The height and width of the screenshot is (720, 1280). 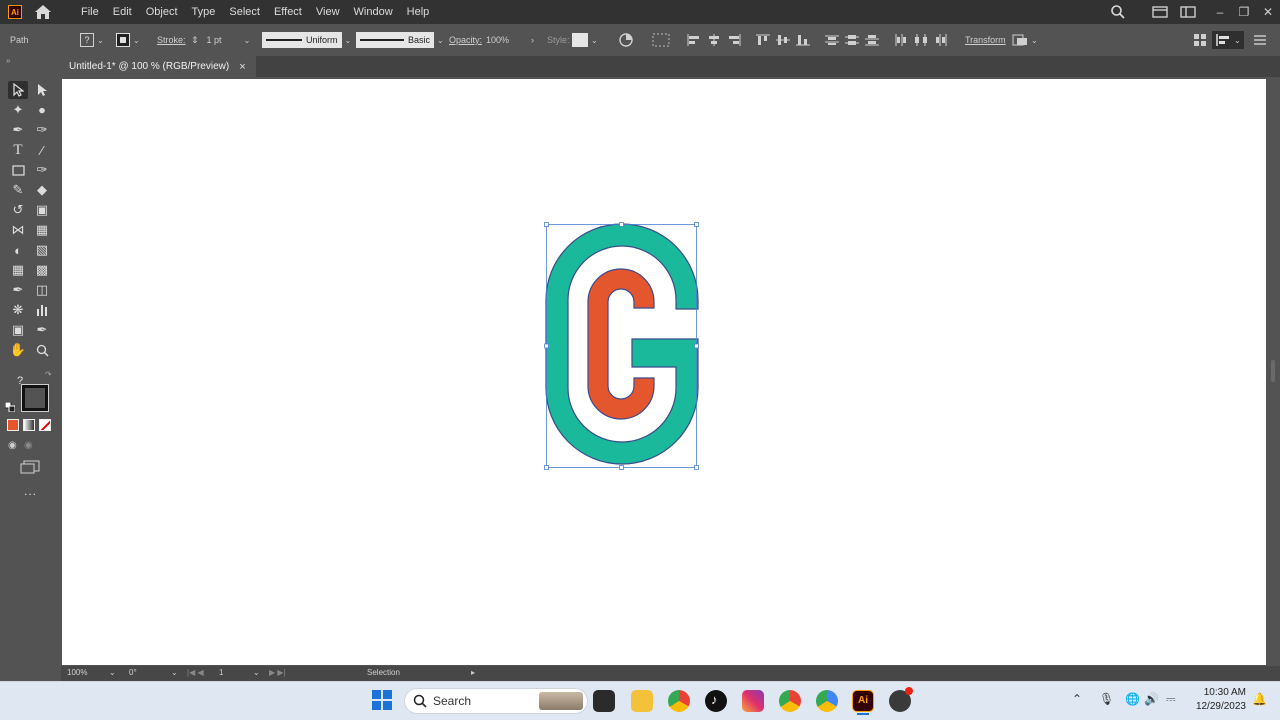 What do you see at coordinates (901, 40) in the screenshot?
I see `distribute-left-icon` at bounding box center [901, 40].